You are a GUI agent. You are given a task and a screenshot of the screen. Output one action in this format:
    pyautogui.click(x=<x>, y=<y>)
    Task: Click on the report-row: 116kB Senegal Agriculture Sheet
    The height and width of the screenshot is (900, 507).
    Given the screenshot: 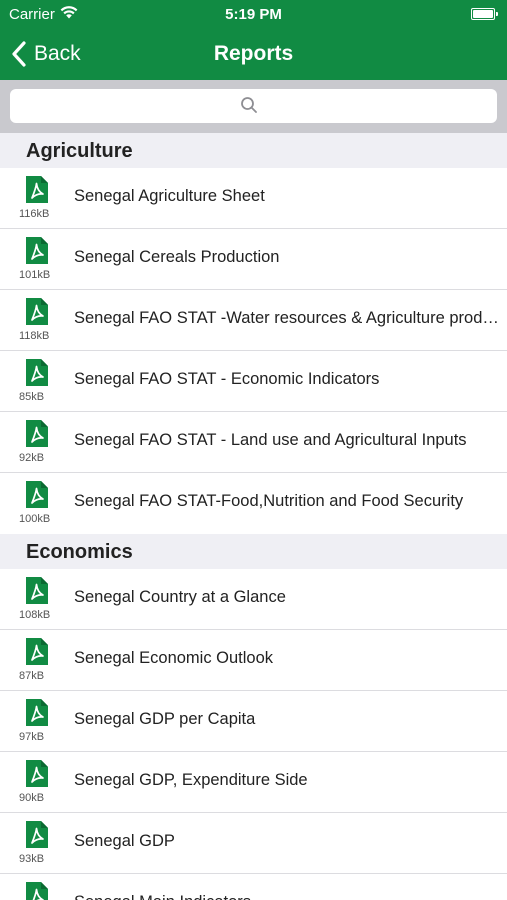 What is the action you would take?
    pyautogui.click(x=253, y=198)
    